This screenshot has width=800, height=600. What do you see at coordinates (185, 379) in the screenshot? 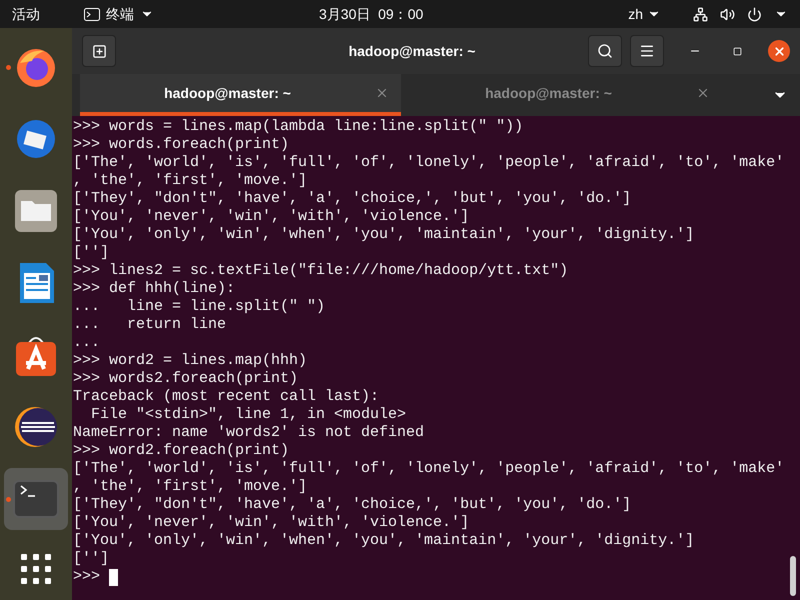
I see `terminal-line: >>> words2.foreach(print)` at bounding box center [185, 379].